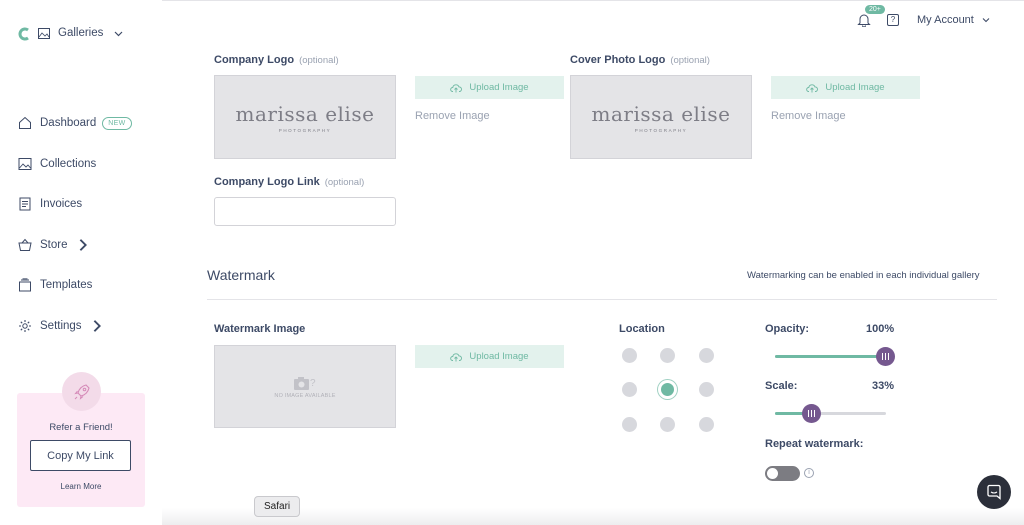 This screenshot has width=1024, height=525. Describe the element at coordinates (830, 413) in the screenshot. I see `scale-slider` at that location.